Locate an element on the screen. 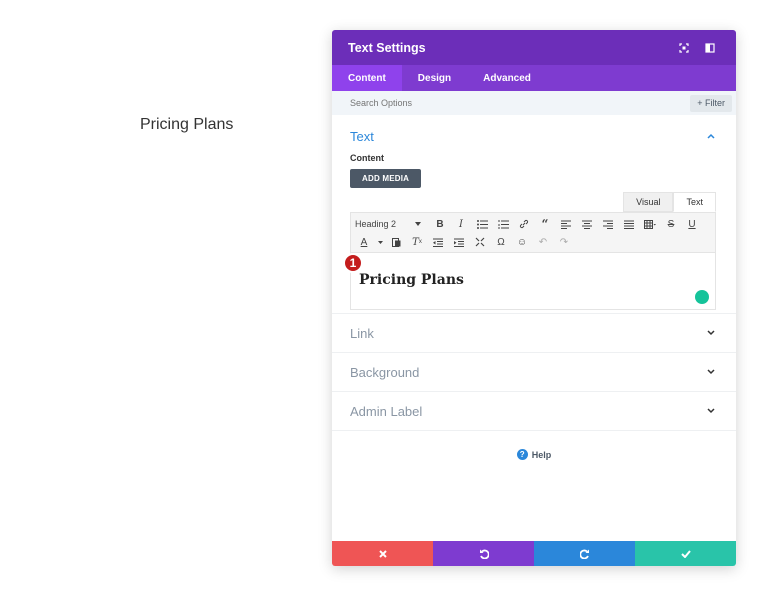  clear-formatting-icon: Tx is located at coordinates (417, 242).